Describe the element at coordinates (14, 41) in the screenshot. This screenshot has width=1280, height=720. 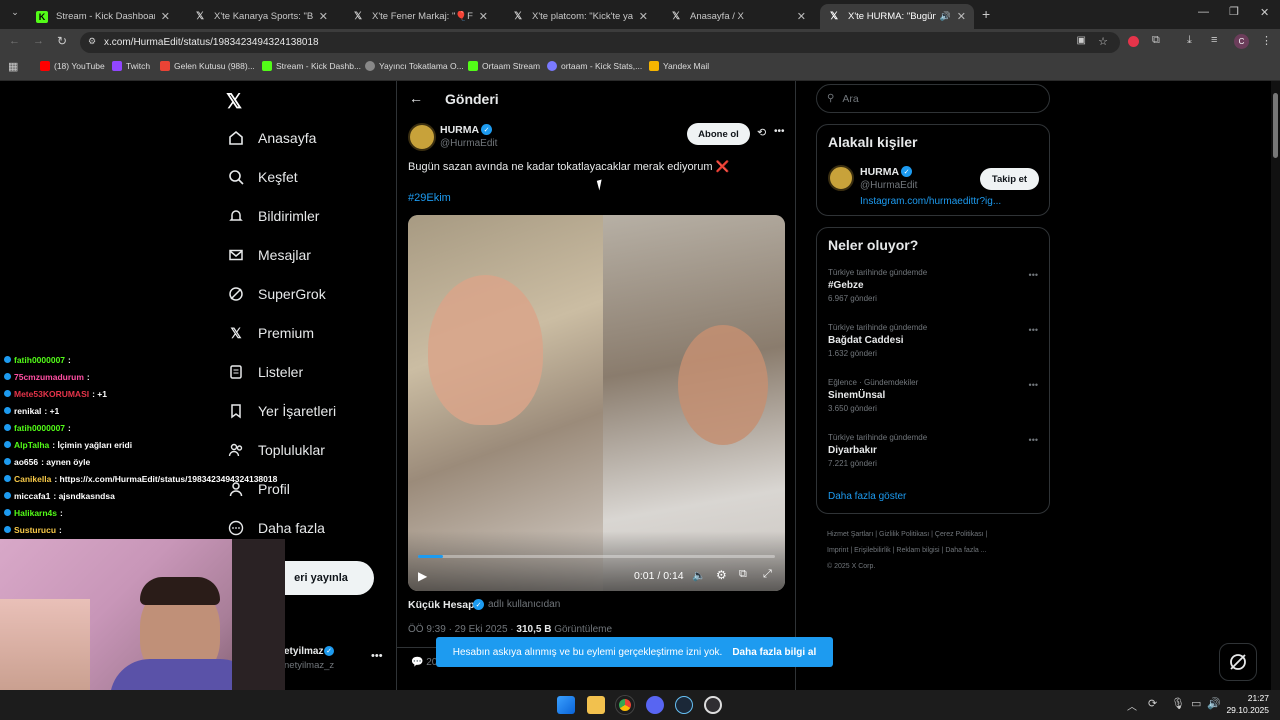
I see `back-icon: ←` at that location.